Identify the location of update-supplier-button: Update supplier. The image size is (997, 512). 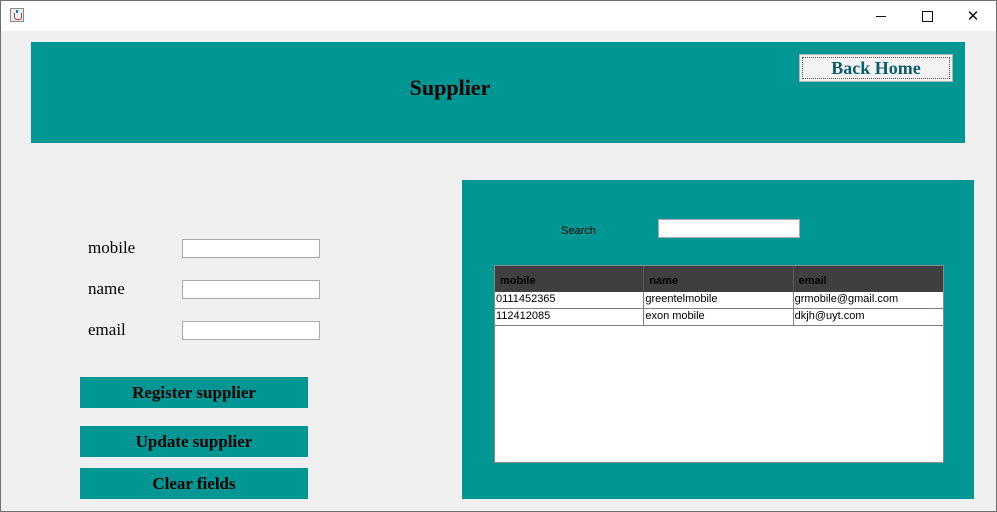
(194, 441).